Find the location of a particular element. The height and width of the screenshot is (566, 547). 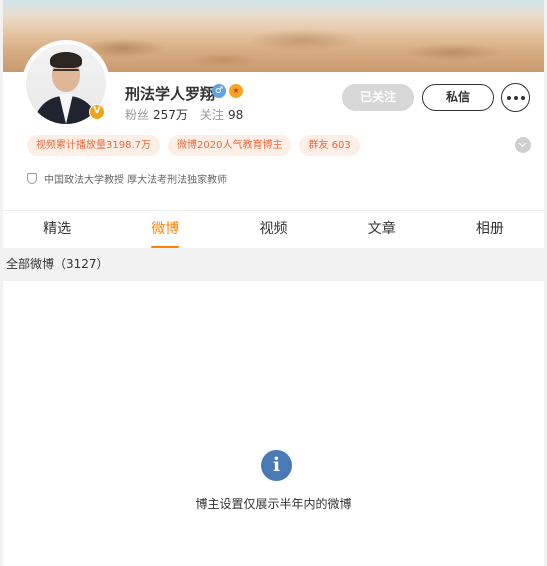

profile-description: 中国政法大学教授 厚大法考刑法独家教师 is located at coordinates (127, 178).